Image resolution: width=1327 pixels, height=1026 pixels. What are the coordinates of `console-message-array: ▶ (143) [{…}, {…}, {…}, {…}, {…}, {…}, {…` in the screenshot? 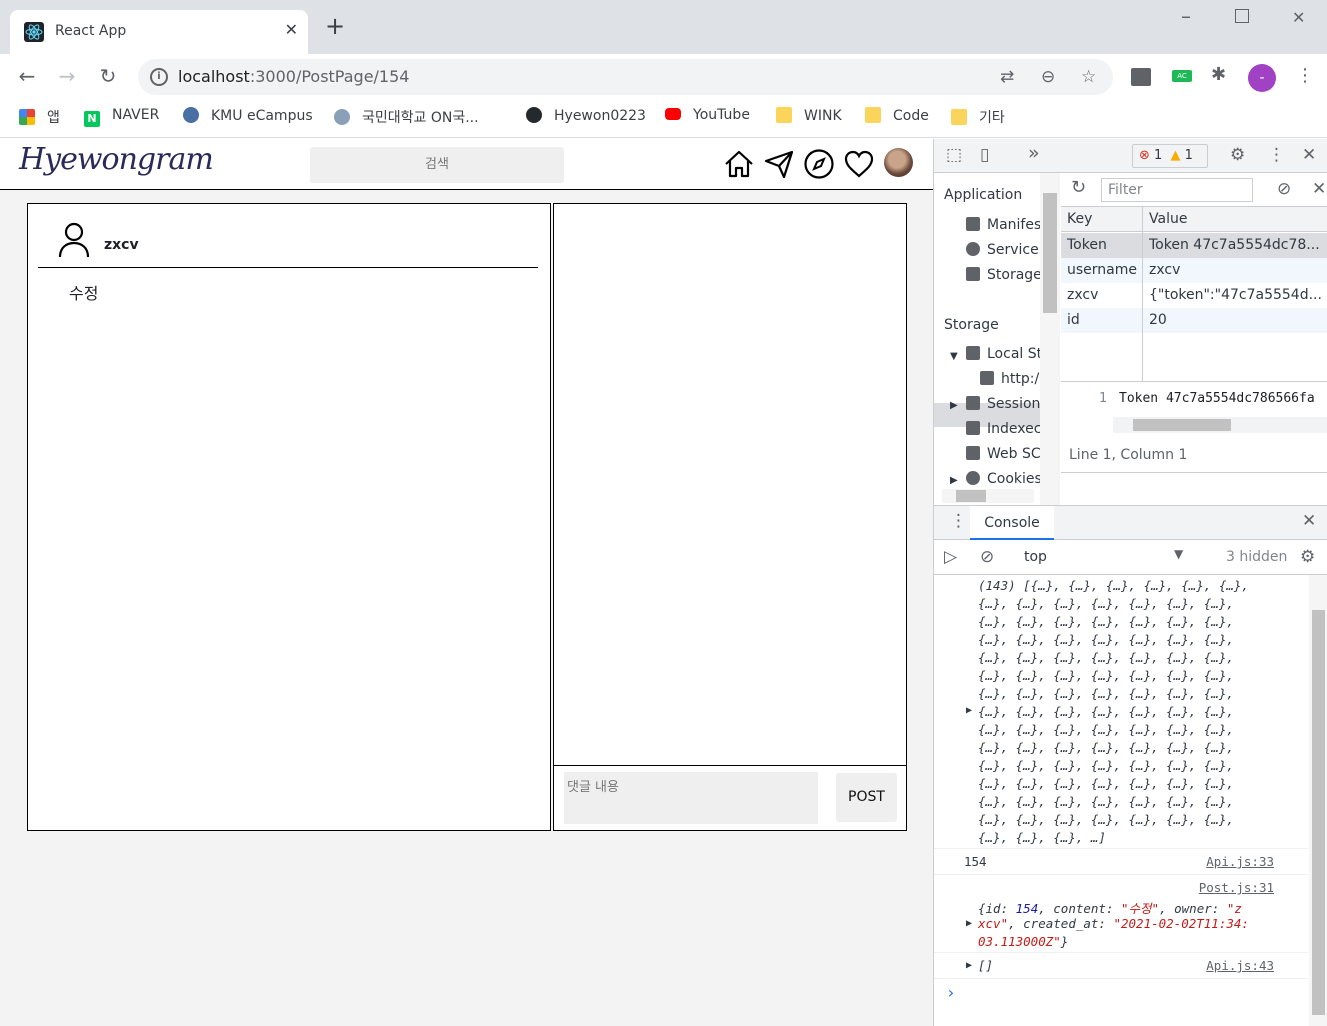 It's located at (1121, 712).